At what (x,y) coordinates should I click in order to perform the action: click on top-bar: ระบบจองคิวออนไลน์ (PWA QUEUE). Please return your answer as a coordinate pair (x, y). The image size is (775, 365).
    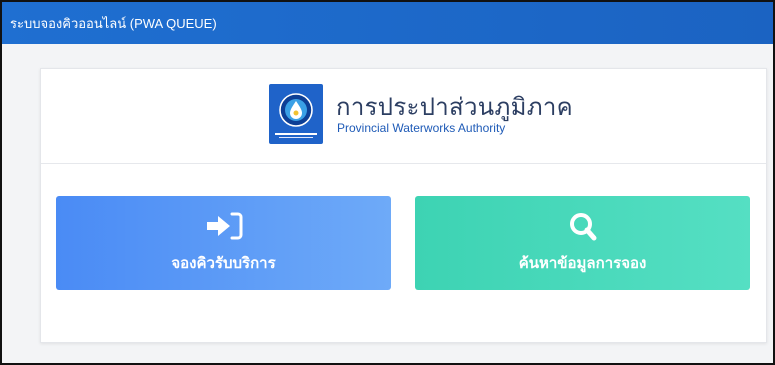
    Looking at the image, I should click on (387, 23).